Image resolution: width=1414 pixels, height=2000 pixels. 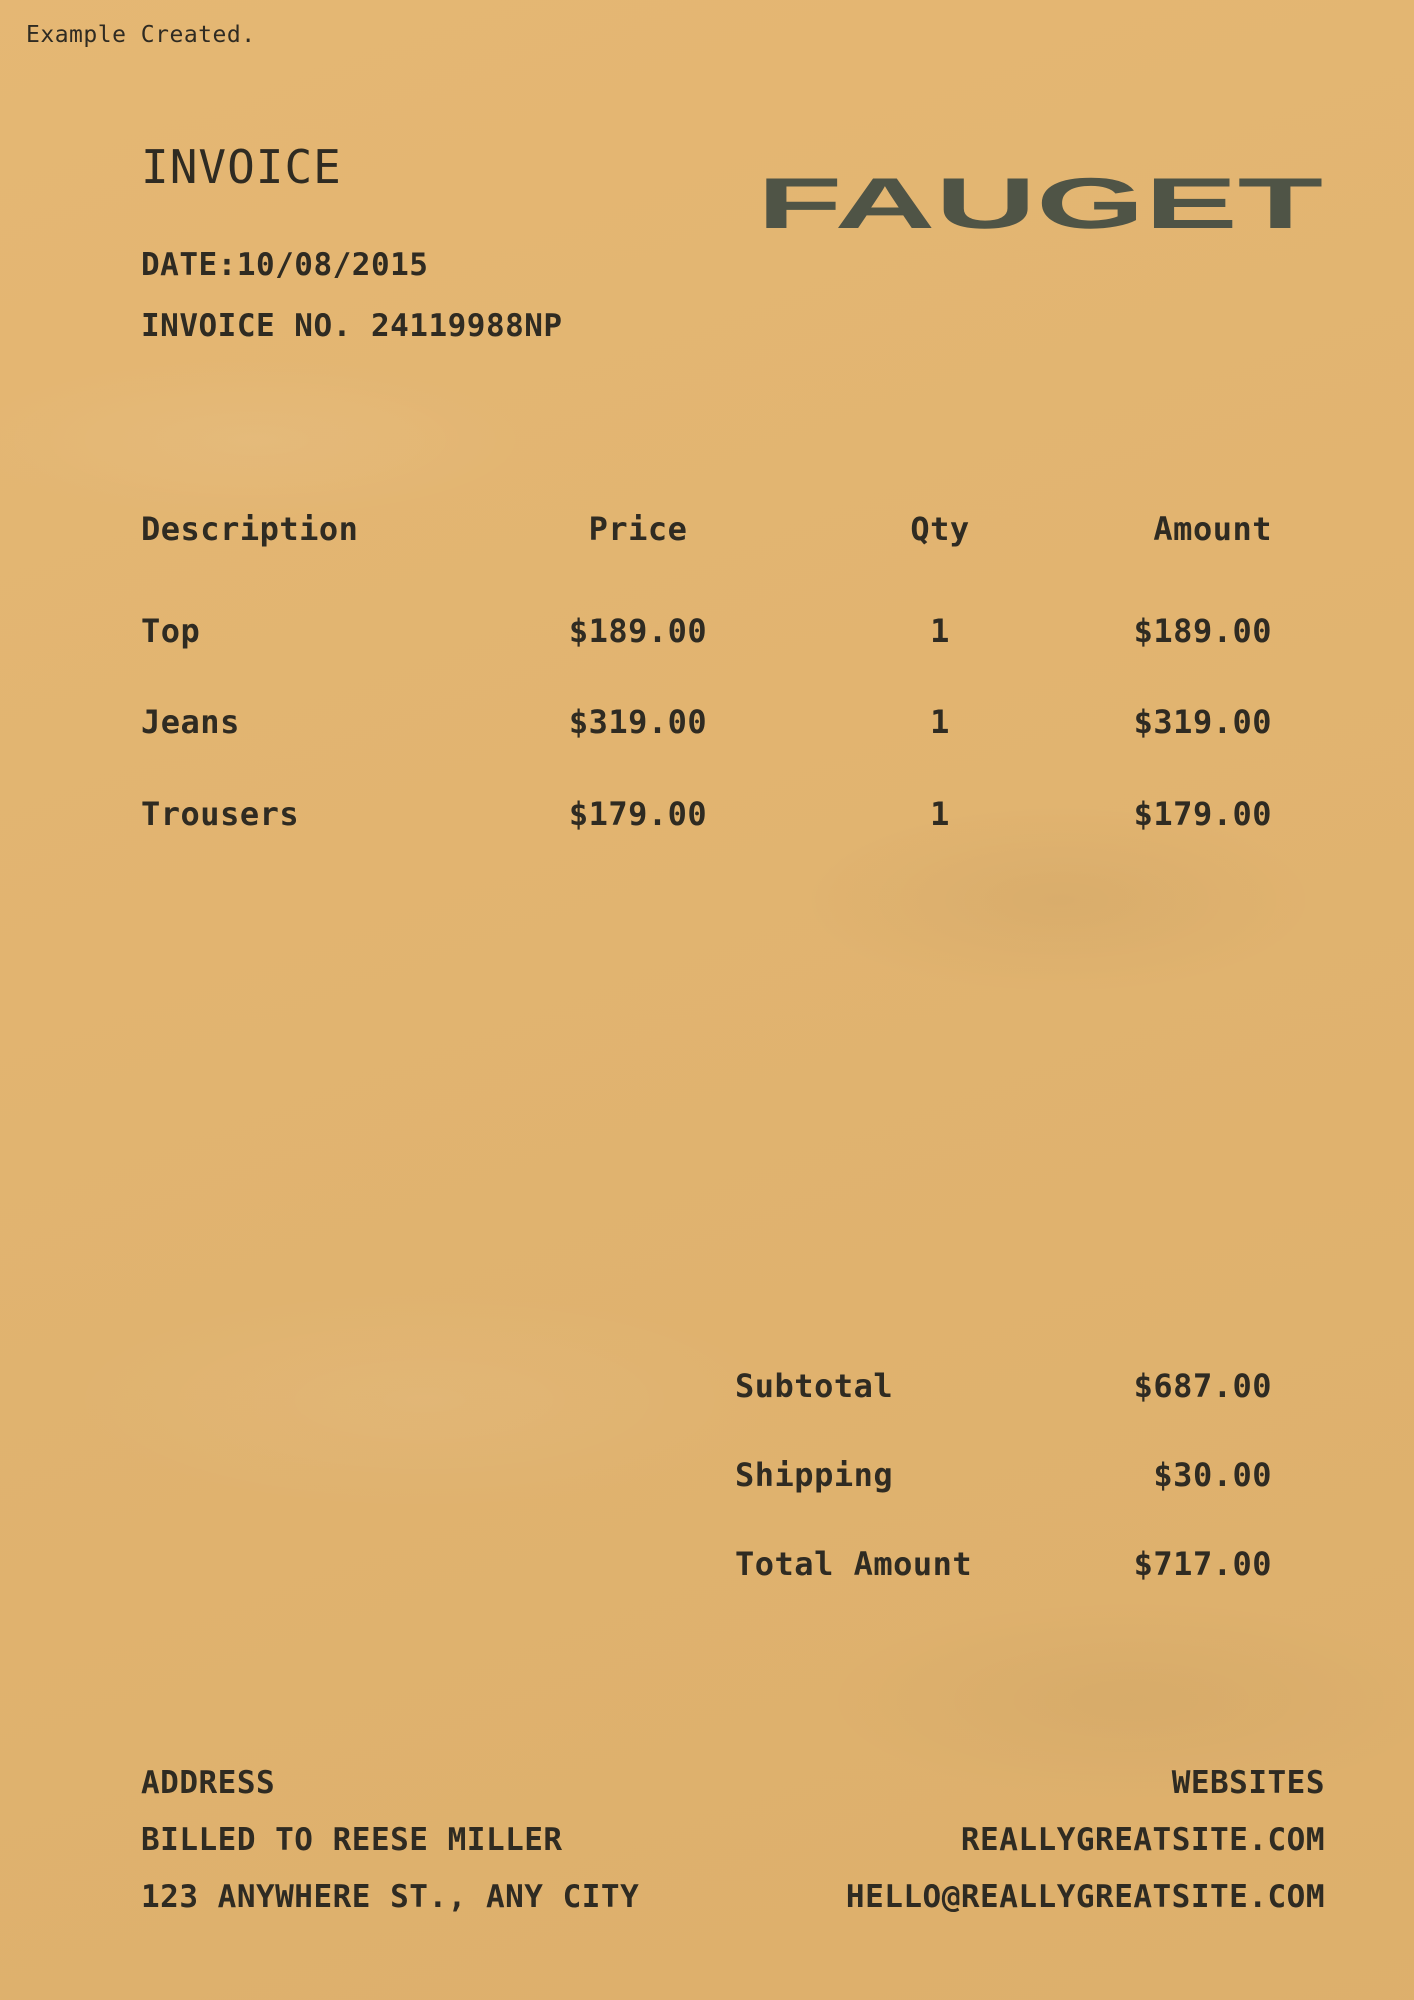 What do you see at coordinates (190, 722) in the screenshot?
I see `item-description: Jeans` at bounding box center [190, 722].